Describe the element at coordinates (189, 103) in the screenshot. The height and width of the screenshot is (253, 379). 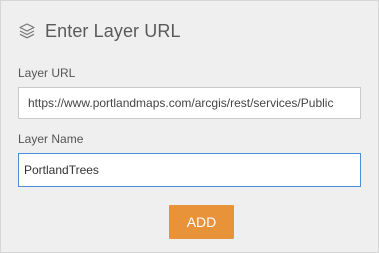
I see `layer-url-input` at that location.